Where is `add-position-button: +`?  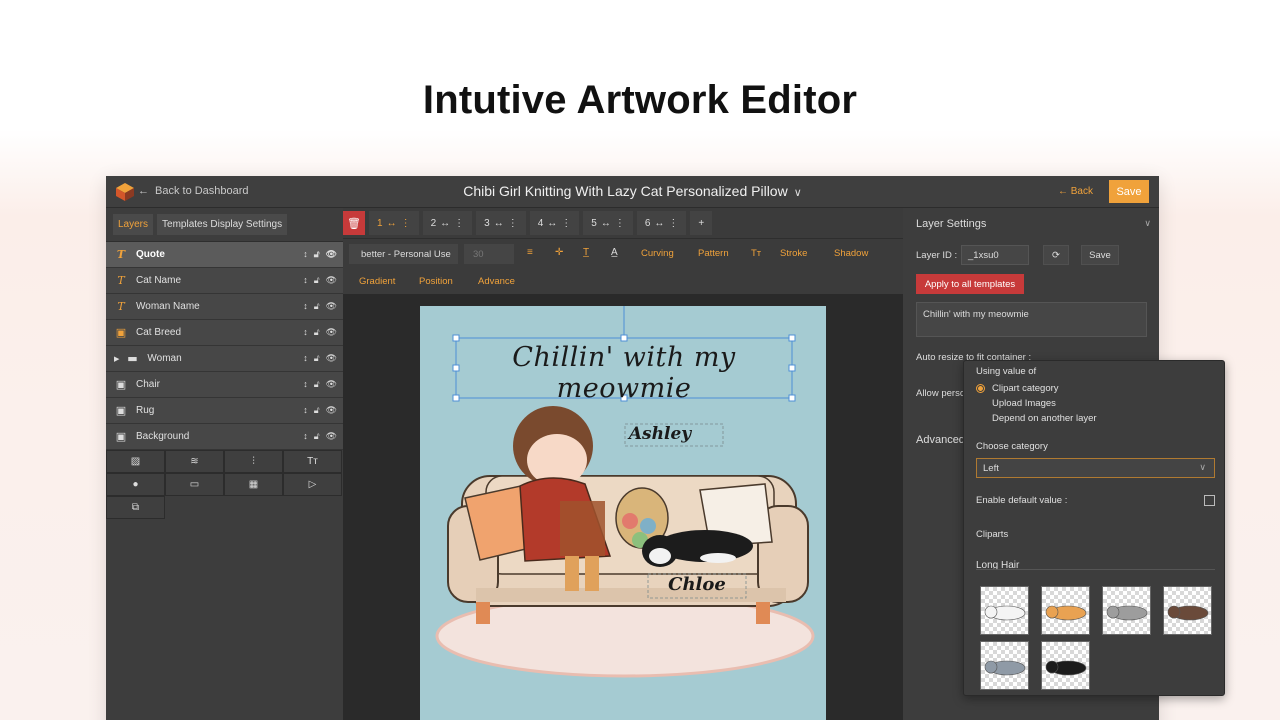 add-position-button: + is located at coordinates (701, 223).